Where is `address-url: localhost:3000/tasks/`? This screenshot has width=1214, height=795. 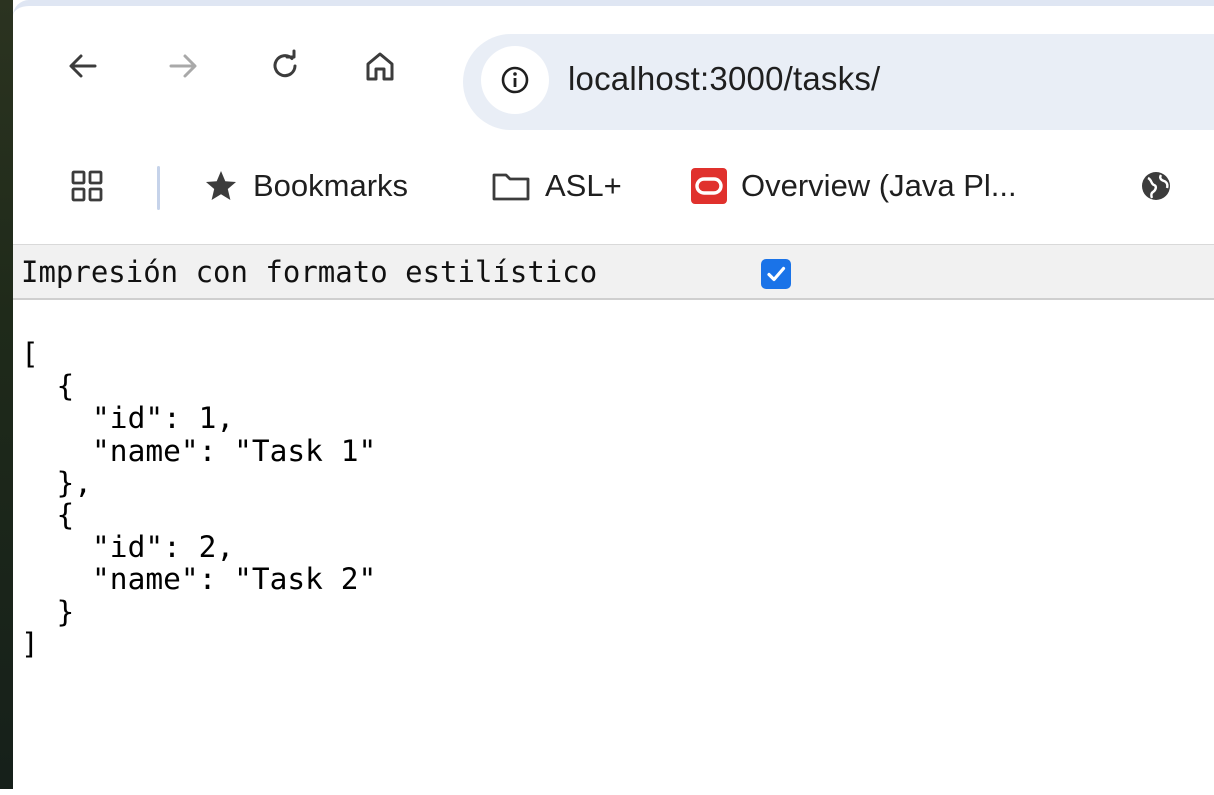 address-url: localhost:3000/tasks/ is located at coordinates (724, 79).